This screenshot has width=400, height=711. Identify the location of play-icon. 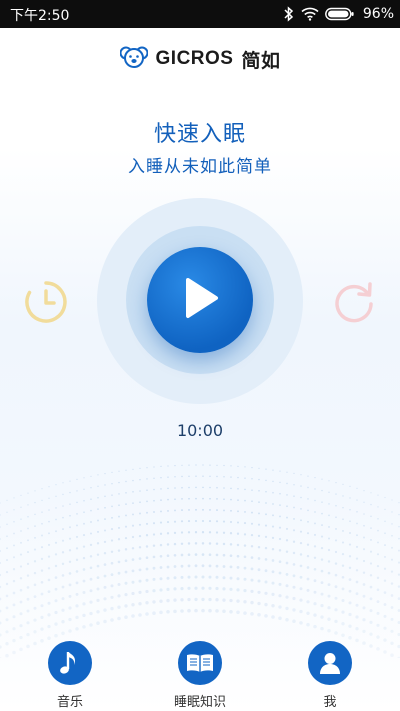
(200, 300).